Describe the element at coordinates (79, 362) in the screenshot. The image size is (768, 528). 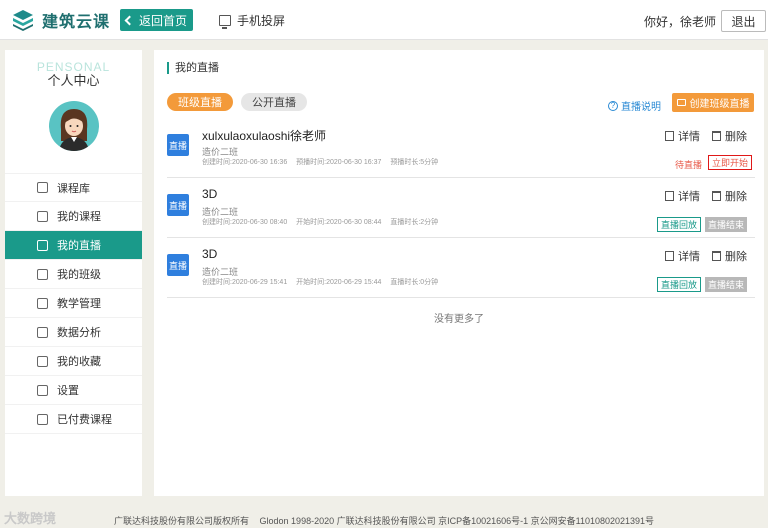
I see `sidebar-item-label: 我的收藏` at that location.